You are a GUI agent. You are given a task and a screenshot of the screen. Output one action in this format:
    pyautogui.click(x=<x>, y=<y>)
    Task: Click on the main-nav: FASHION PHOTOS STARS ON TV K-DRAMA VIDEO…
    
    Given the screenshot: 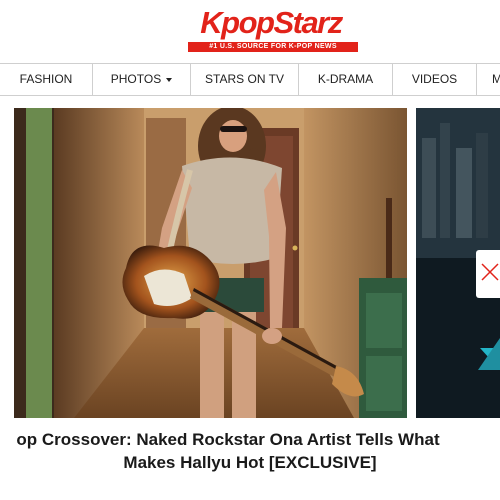 What is the action you would take?
    pyautogui.click(x=250, y=79)
    